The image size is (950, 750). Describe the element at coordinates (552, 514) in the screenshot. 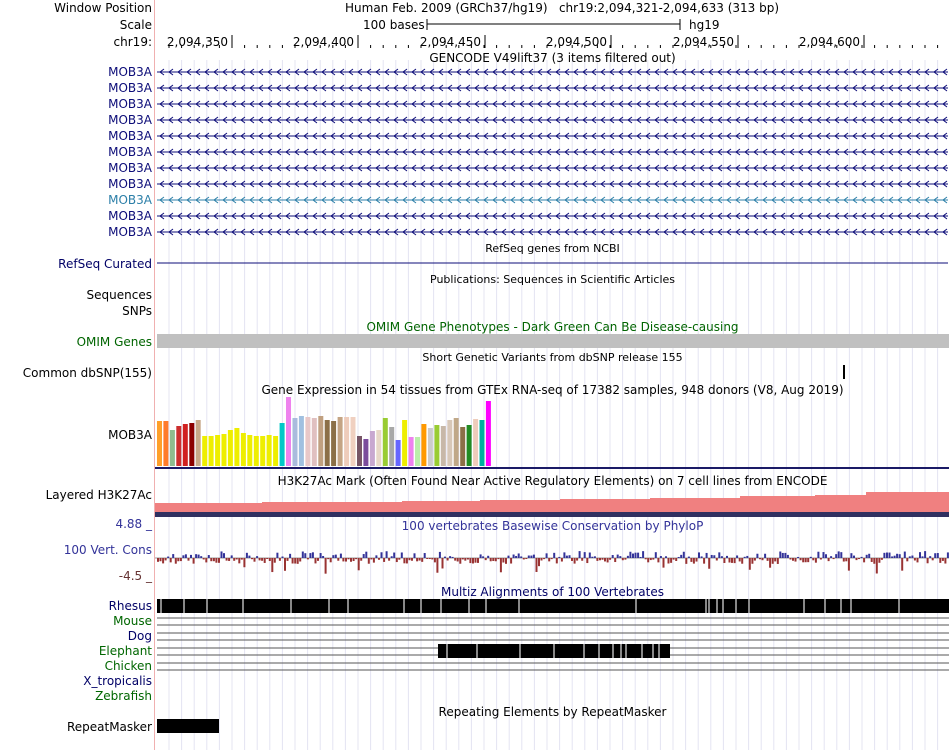

I see `h3k27ac-baseline-band` at that location.